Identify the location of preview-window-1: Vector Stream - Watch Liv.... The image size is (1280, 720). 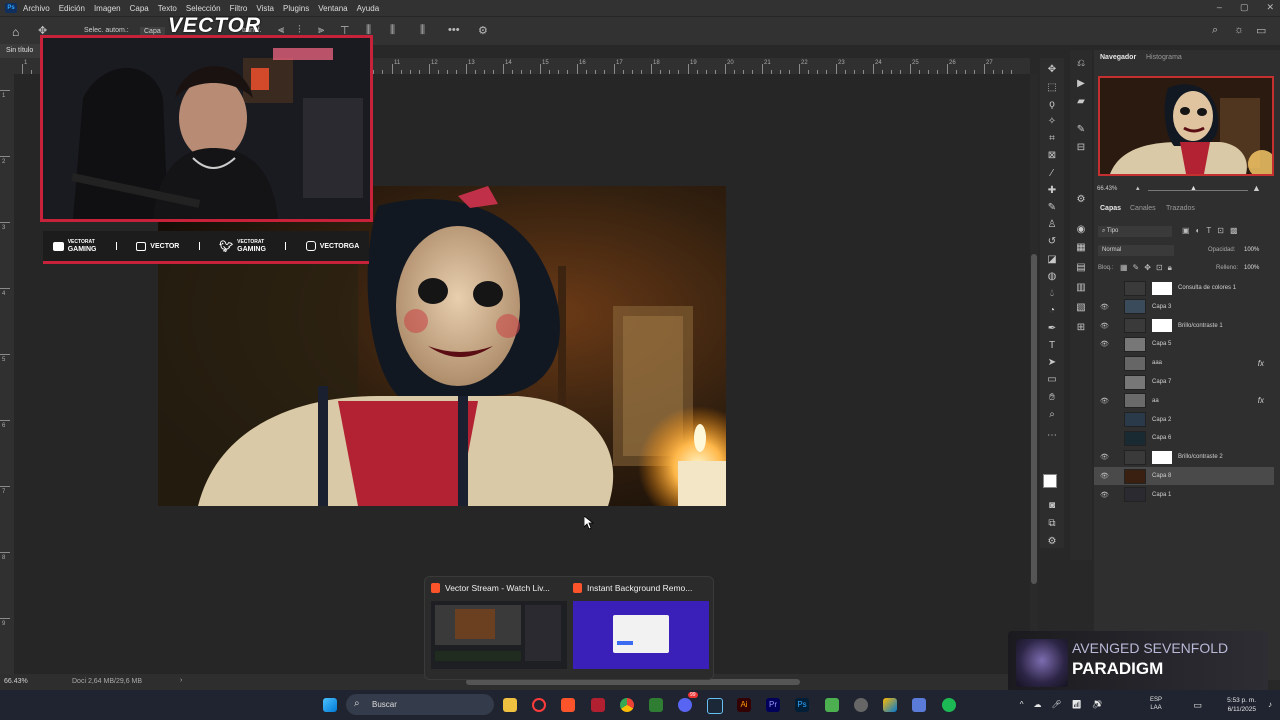
(499, 626).